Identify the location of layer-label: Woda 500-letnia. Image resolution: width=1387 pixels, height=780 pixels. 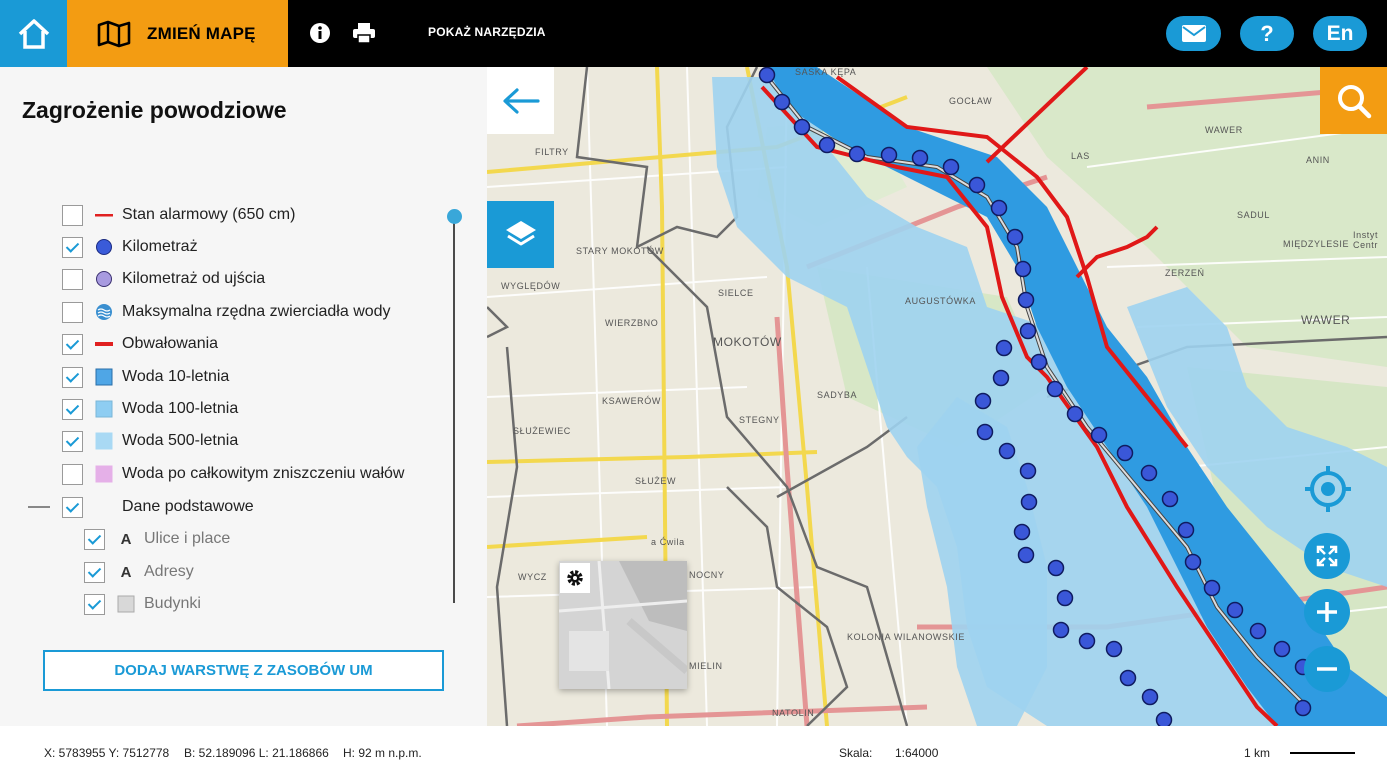
(180, 440).